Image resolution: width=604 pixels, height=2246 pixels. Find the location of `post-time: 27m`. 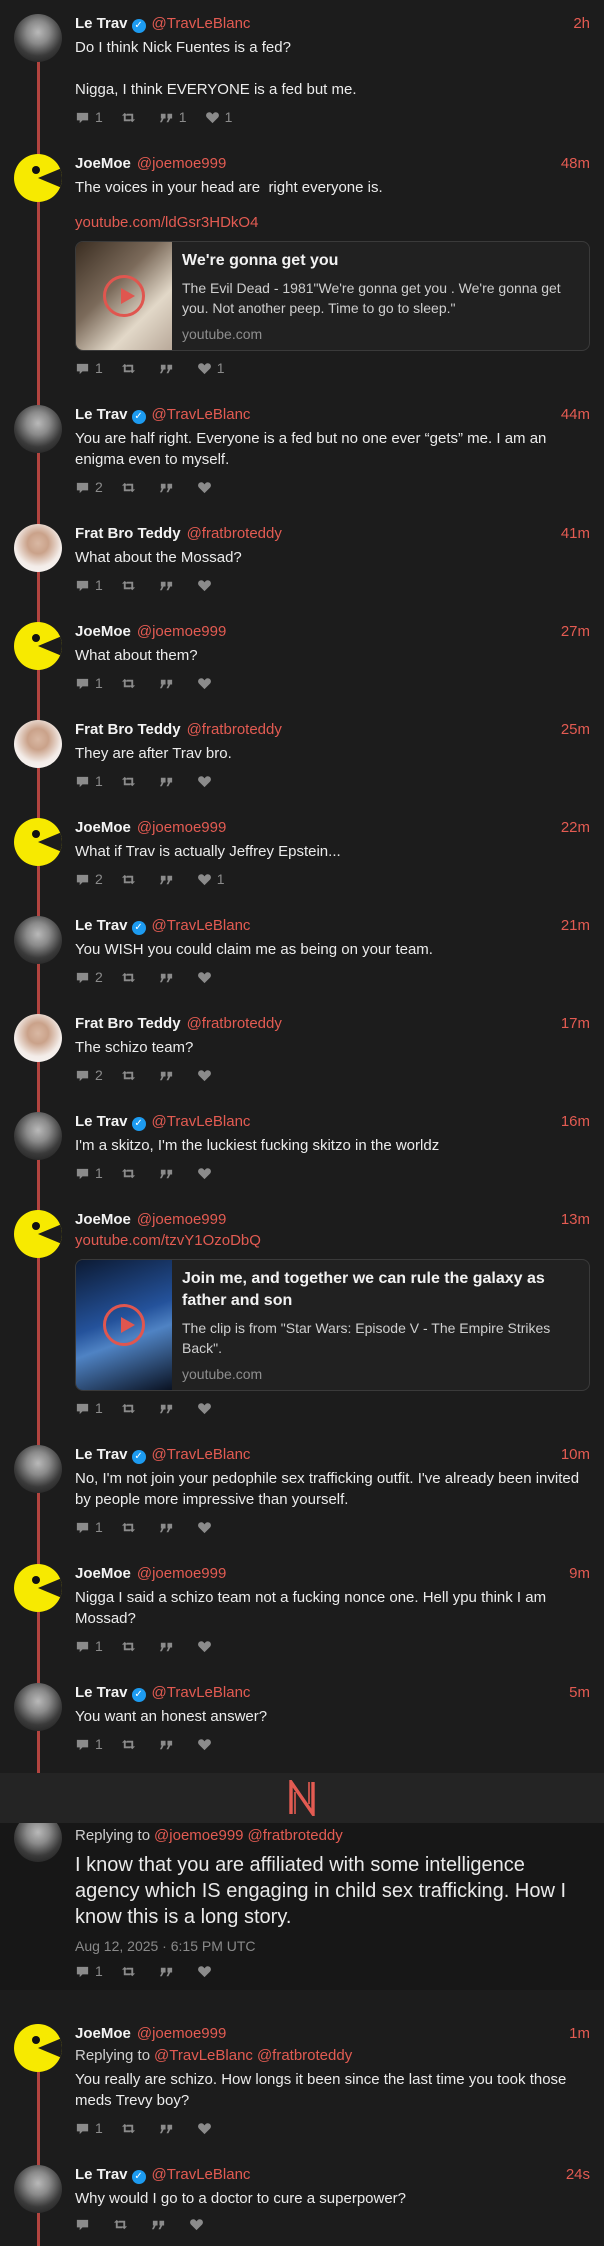

post-time: 27m is located at coordinates (575, 632).